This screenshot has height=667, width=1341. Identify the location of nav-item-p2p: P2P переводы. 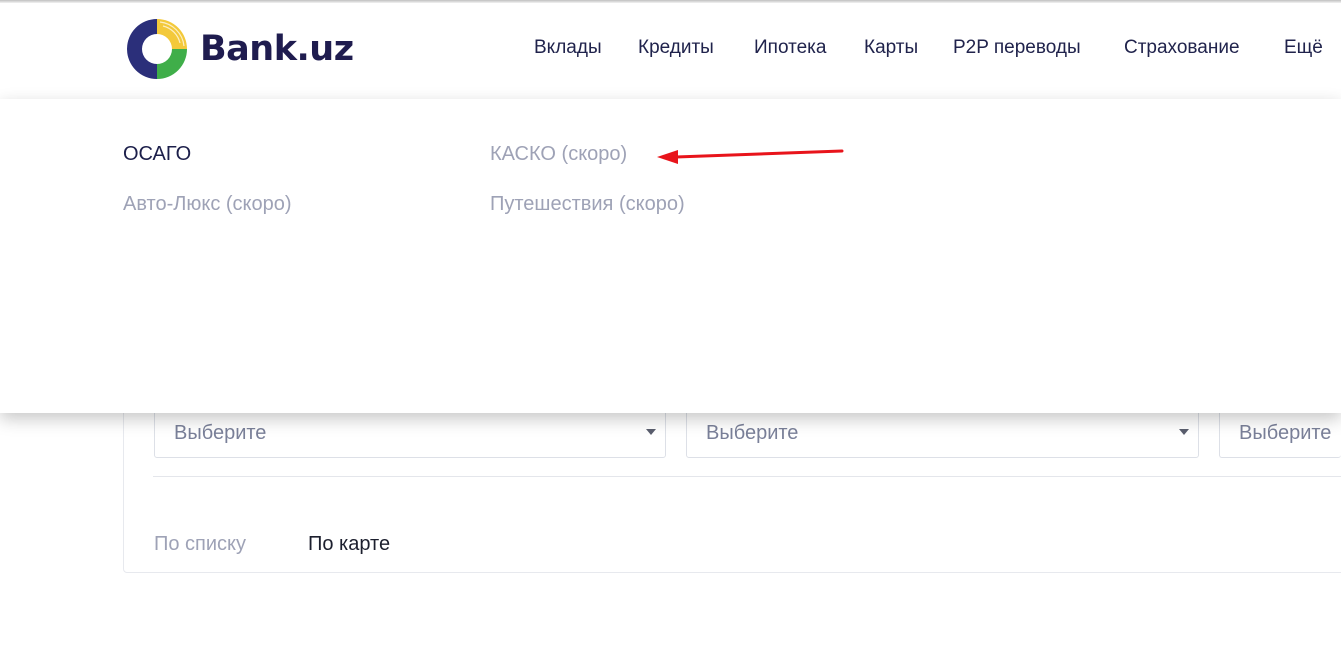
(1017, 48).